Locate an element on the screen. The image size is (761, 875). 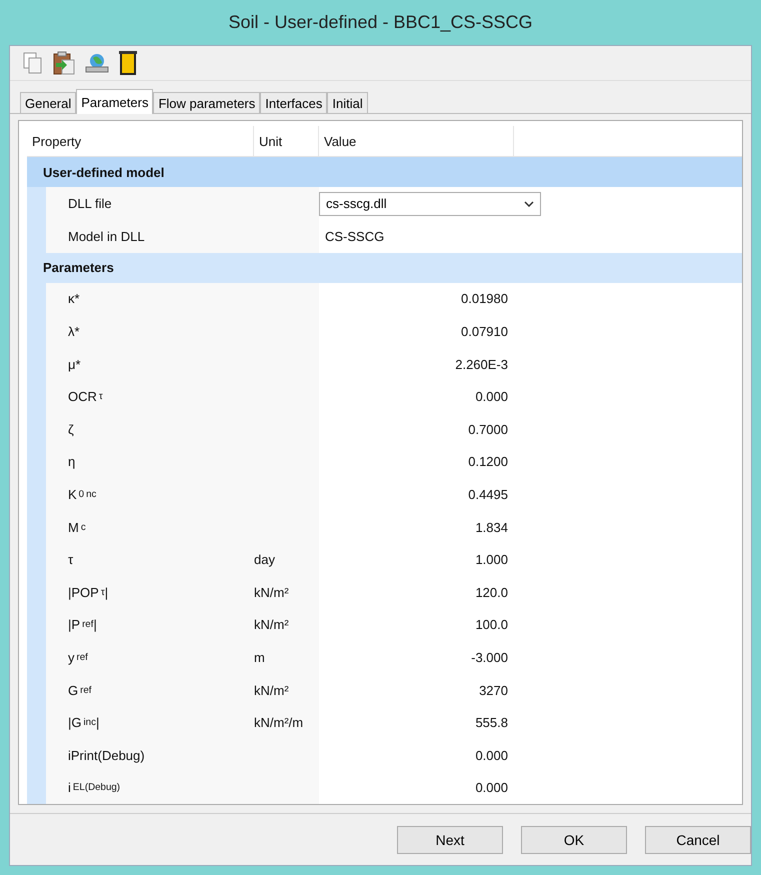
column-header: Value is located at coordinates (416, 141).